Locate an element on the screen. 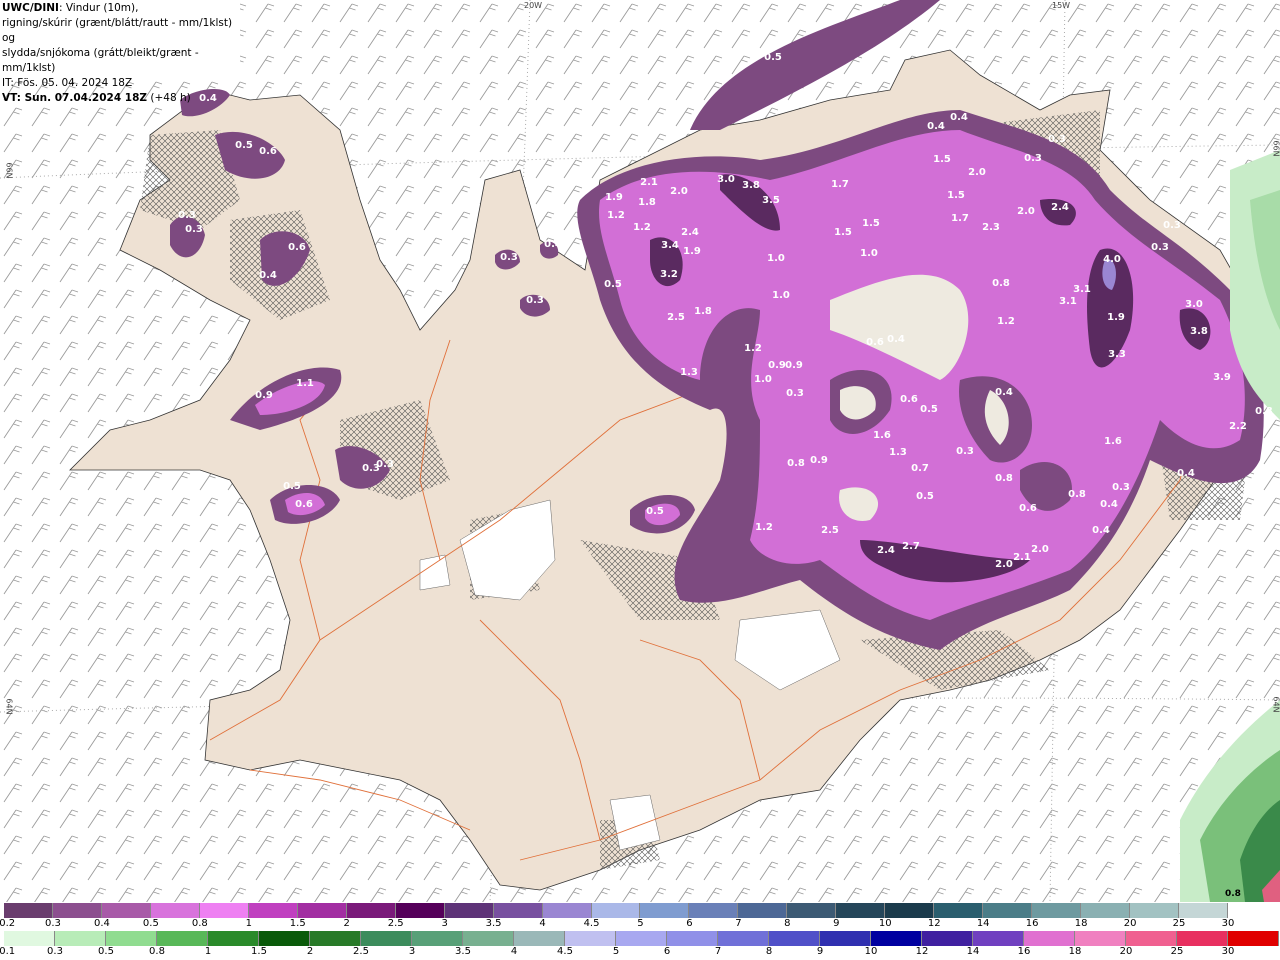  snow-legend-label: 4.5 is located at coordinates (591, 923).